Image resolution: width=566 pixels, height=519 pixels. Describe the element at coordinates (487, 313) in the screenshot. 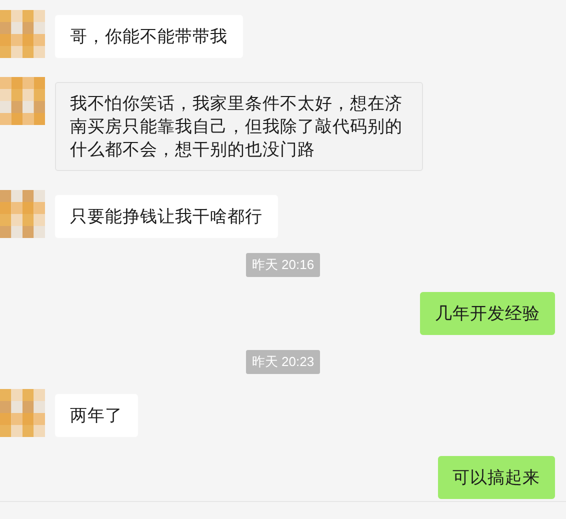

I see `message-bubble: 几年开发经验` at that location.